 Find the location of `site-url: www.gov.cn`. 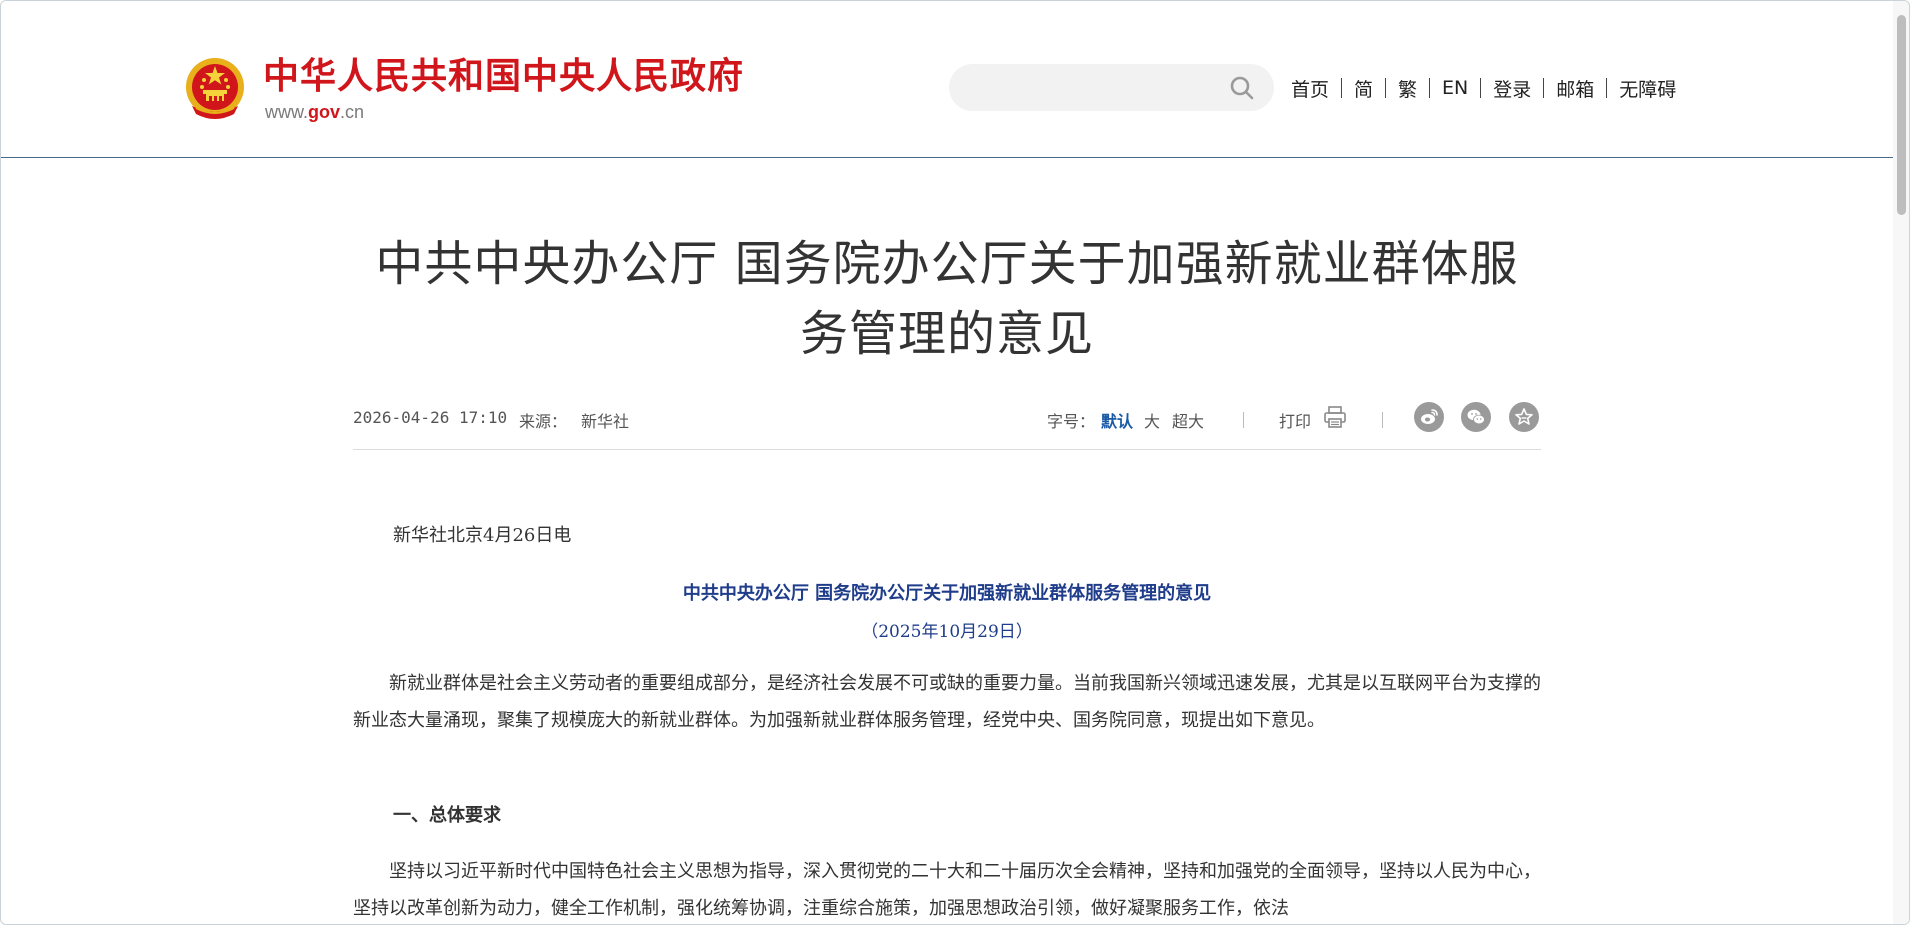

site-url: www.gov.cn is located at coordinates (314, 112).